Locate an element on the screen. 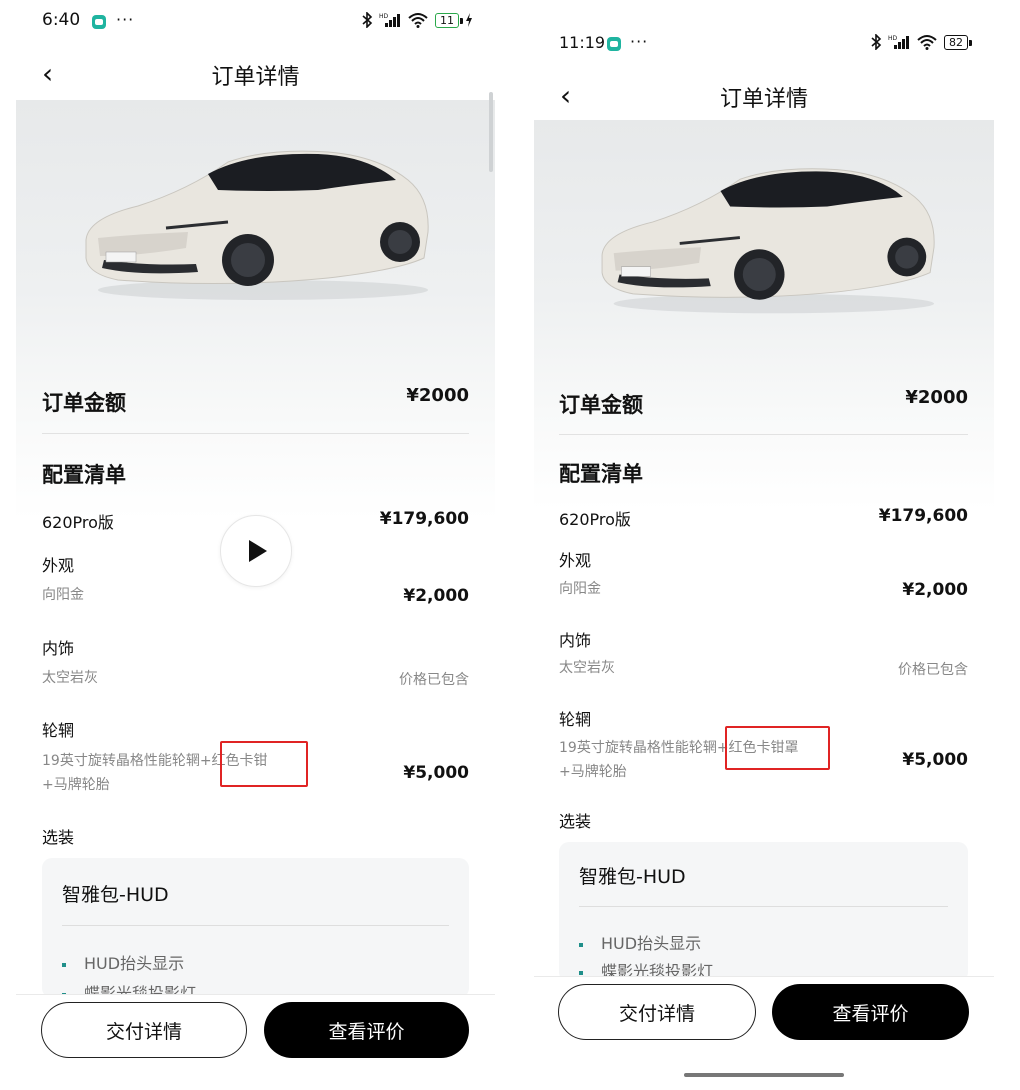 The height and width of the screenshot is (1090, 1020). status-bar: 6:40 ··· HD 11 is located at coordinates (255, 20).